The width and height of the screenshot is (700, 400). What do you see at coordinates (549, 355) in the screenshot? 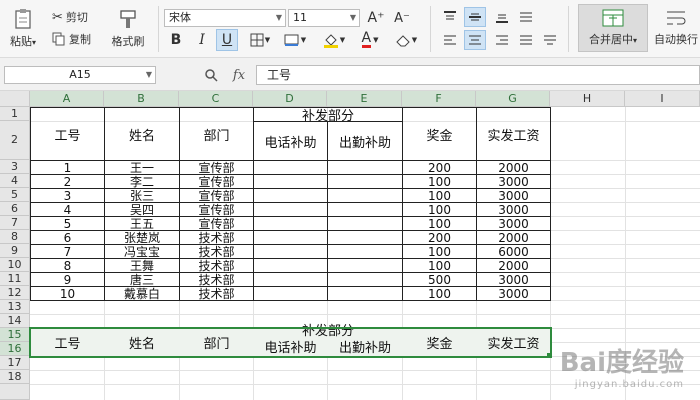
I see `fill-handle` at bounding box center [549, 355].